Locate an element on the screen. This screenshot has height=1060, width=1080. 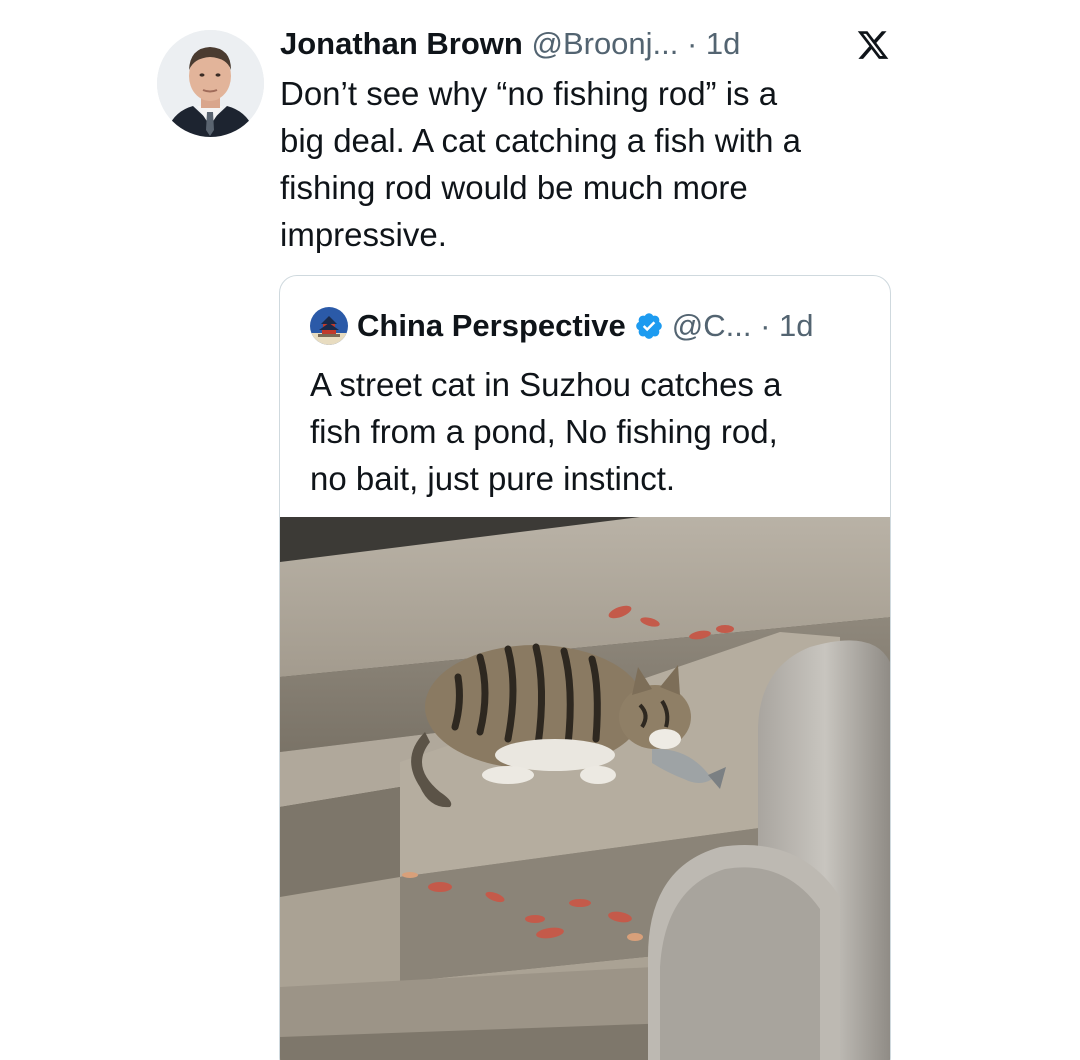
quoted-author-handle-time: @C... · 1d is located at coordinates (743, 326).